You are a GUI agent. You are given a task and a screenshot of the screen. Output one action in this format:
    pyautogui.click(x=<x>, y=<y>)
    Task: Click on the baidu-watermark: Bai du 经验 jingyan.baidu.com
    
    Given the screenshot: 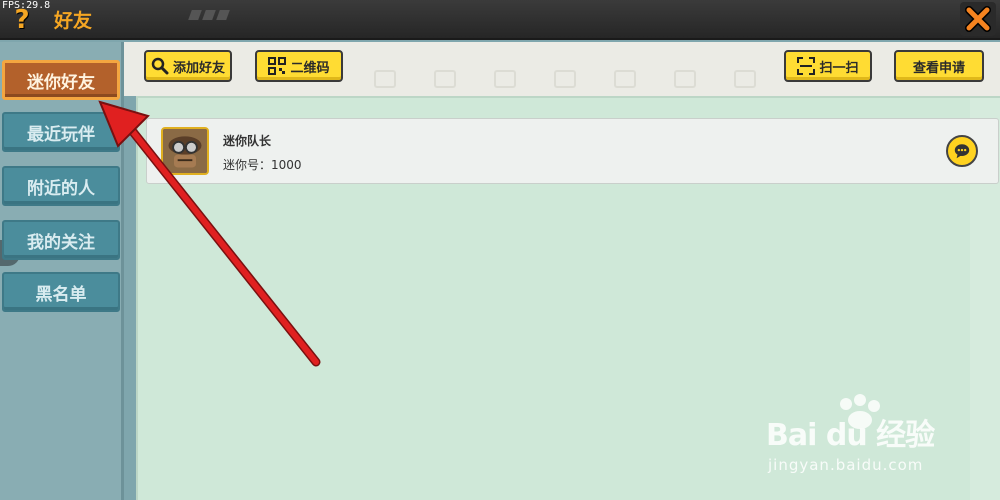 What is the action you would take?
    pyautogui.click(x=881, y=437)
    